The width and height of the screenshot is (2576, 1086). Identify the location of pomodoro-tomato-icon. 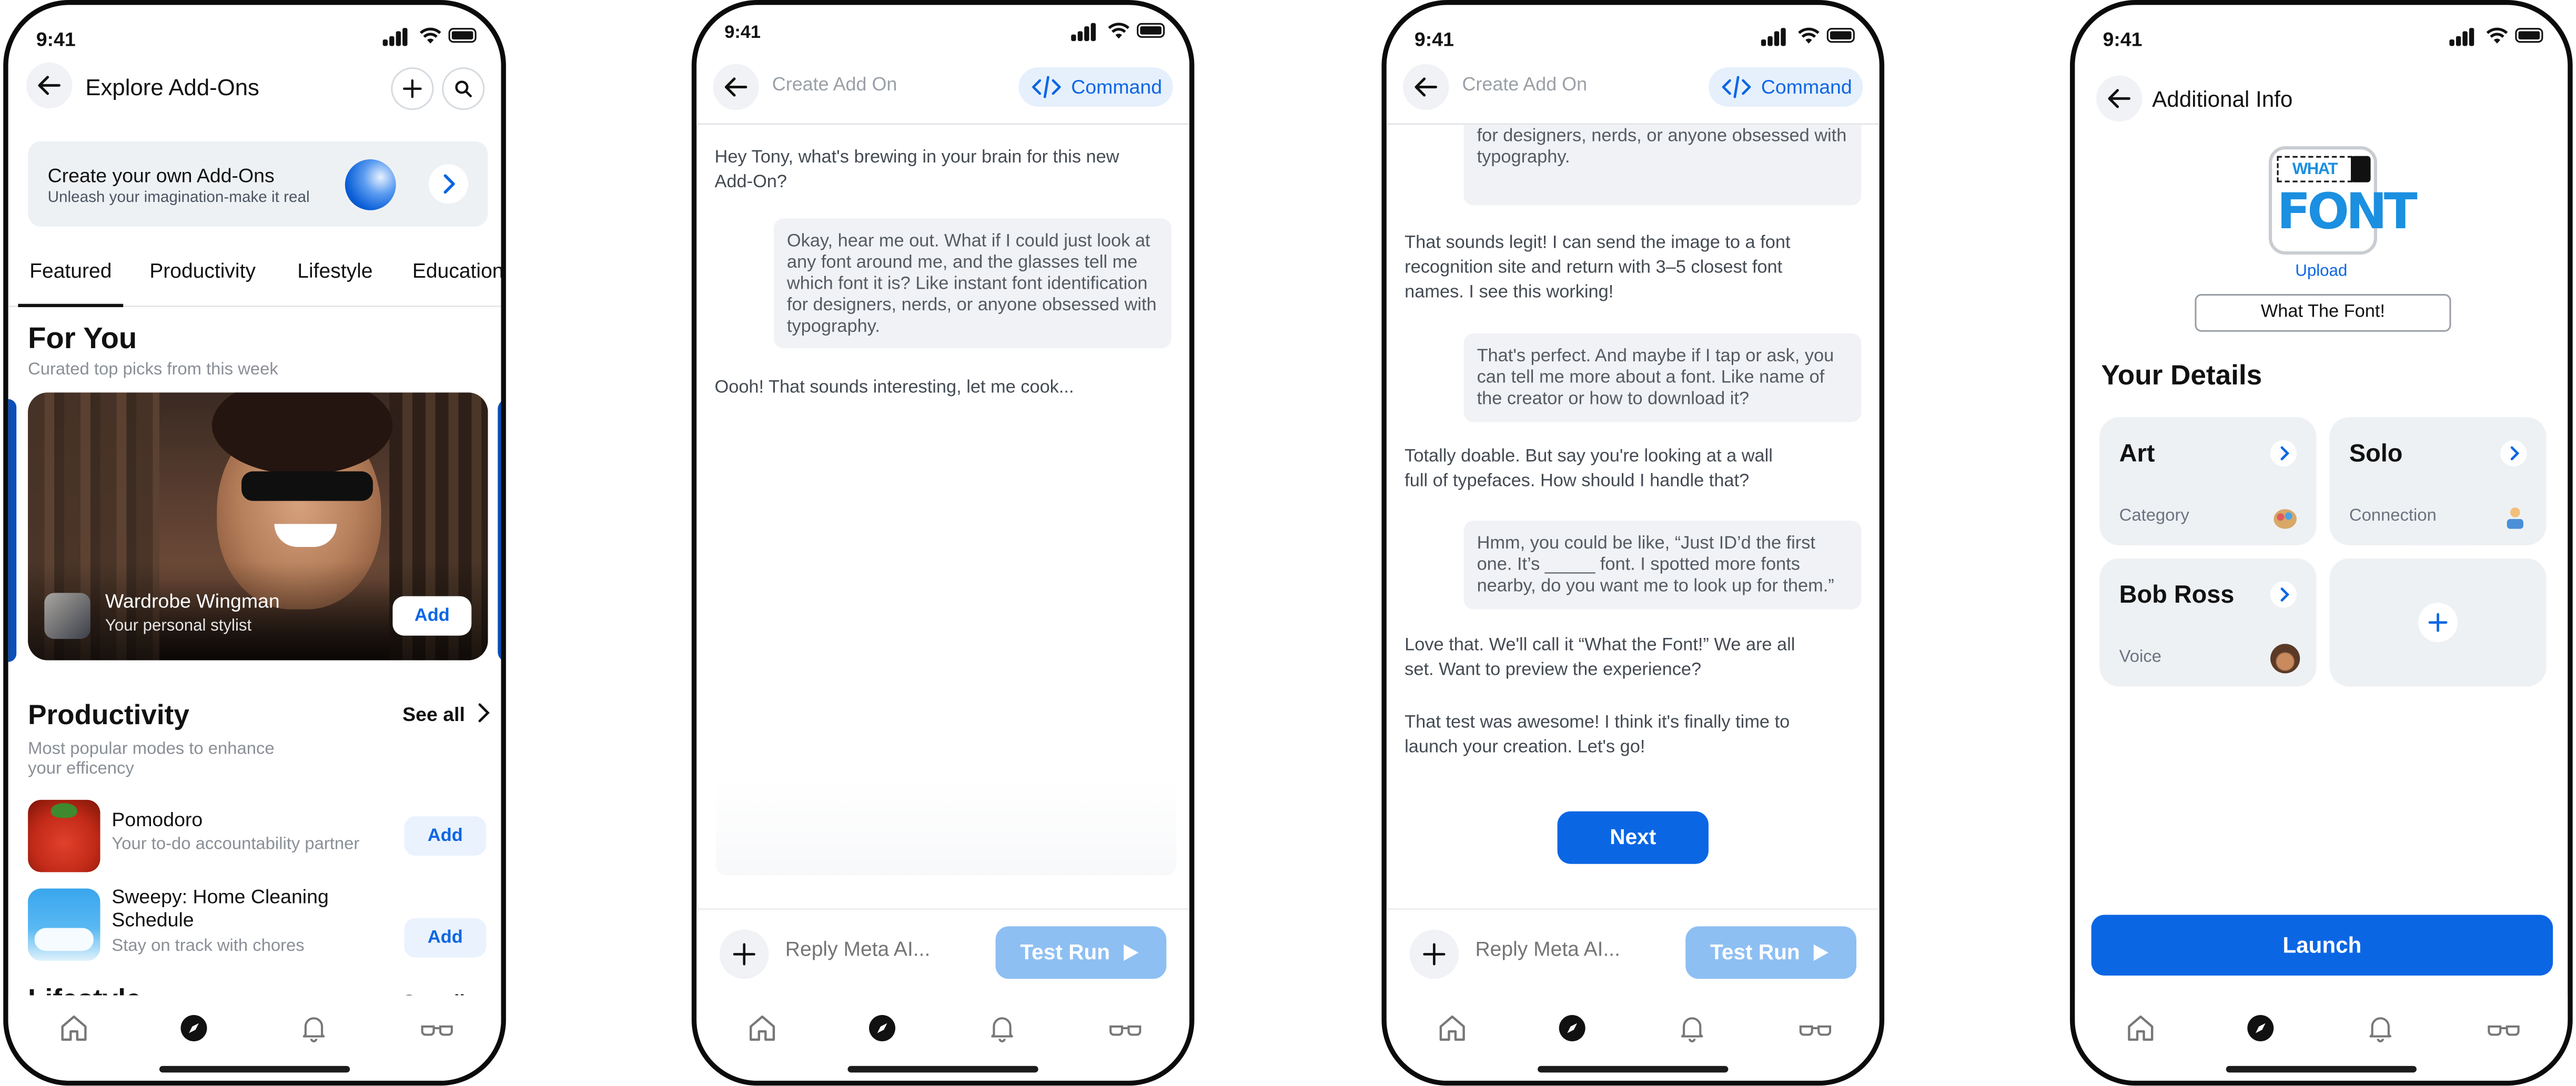
(64, 836).